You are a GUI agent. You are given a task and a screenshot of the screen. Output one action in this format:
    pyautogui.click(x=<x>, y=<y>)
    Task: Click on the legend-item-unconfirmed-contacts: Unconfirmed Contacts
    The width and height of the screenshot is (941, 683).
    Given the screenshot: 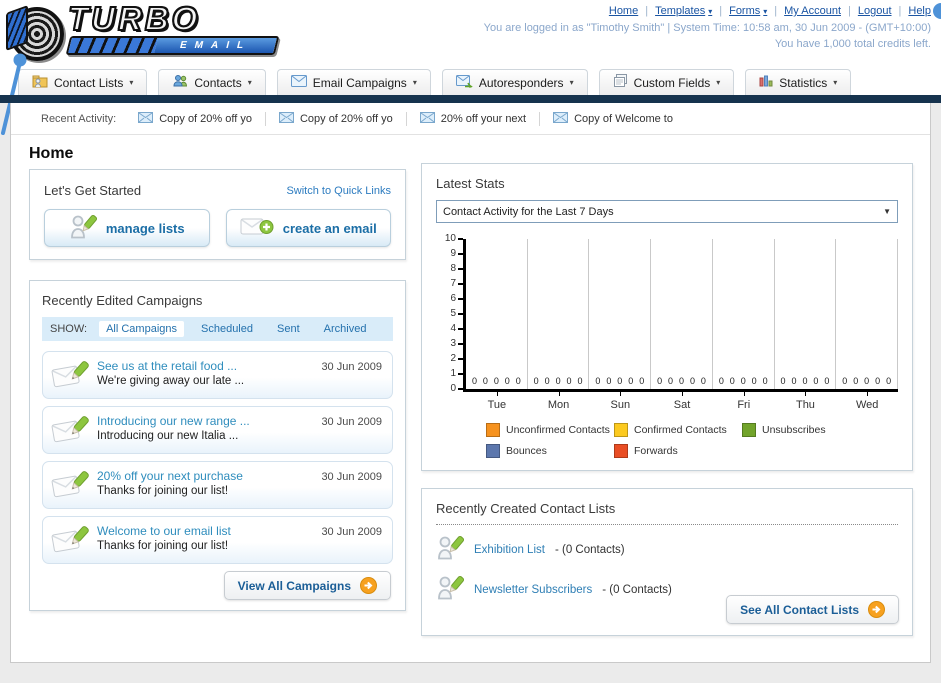 What is the action you would take?
    pyautogui.click(x=550, y=430)
    